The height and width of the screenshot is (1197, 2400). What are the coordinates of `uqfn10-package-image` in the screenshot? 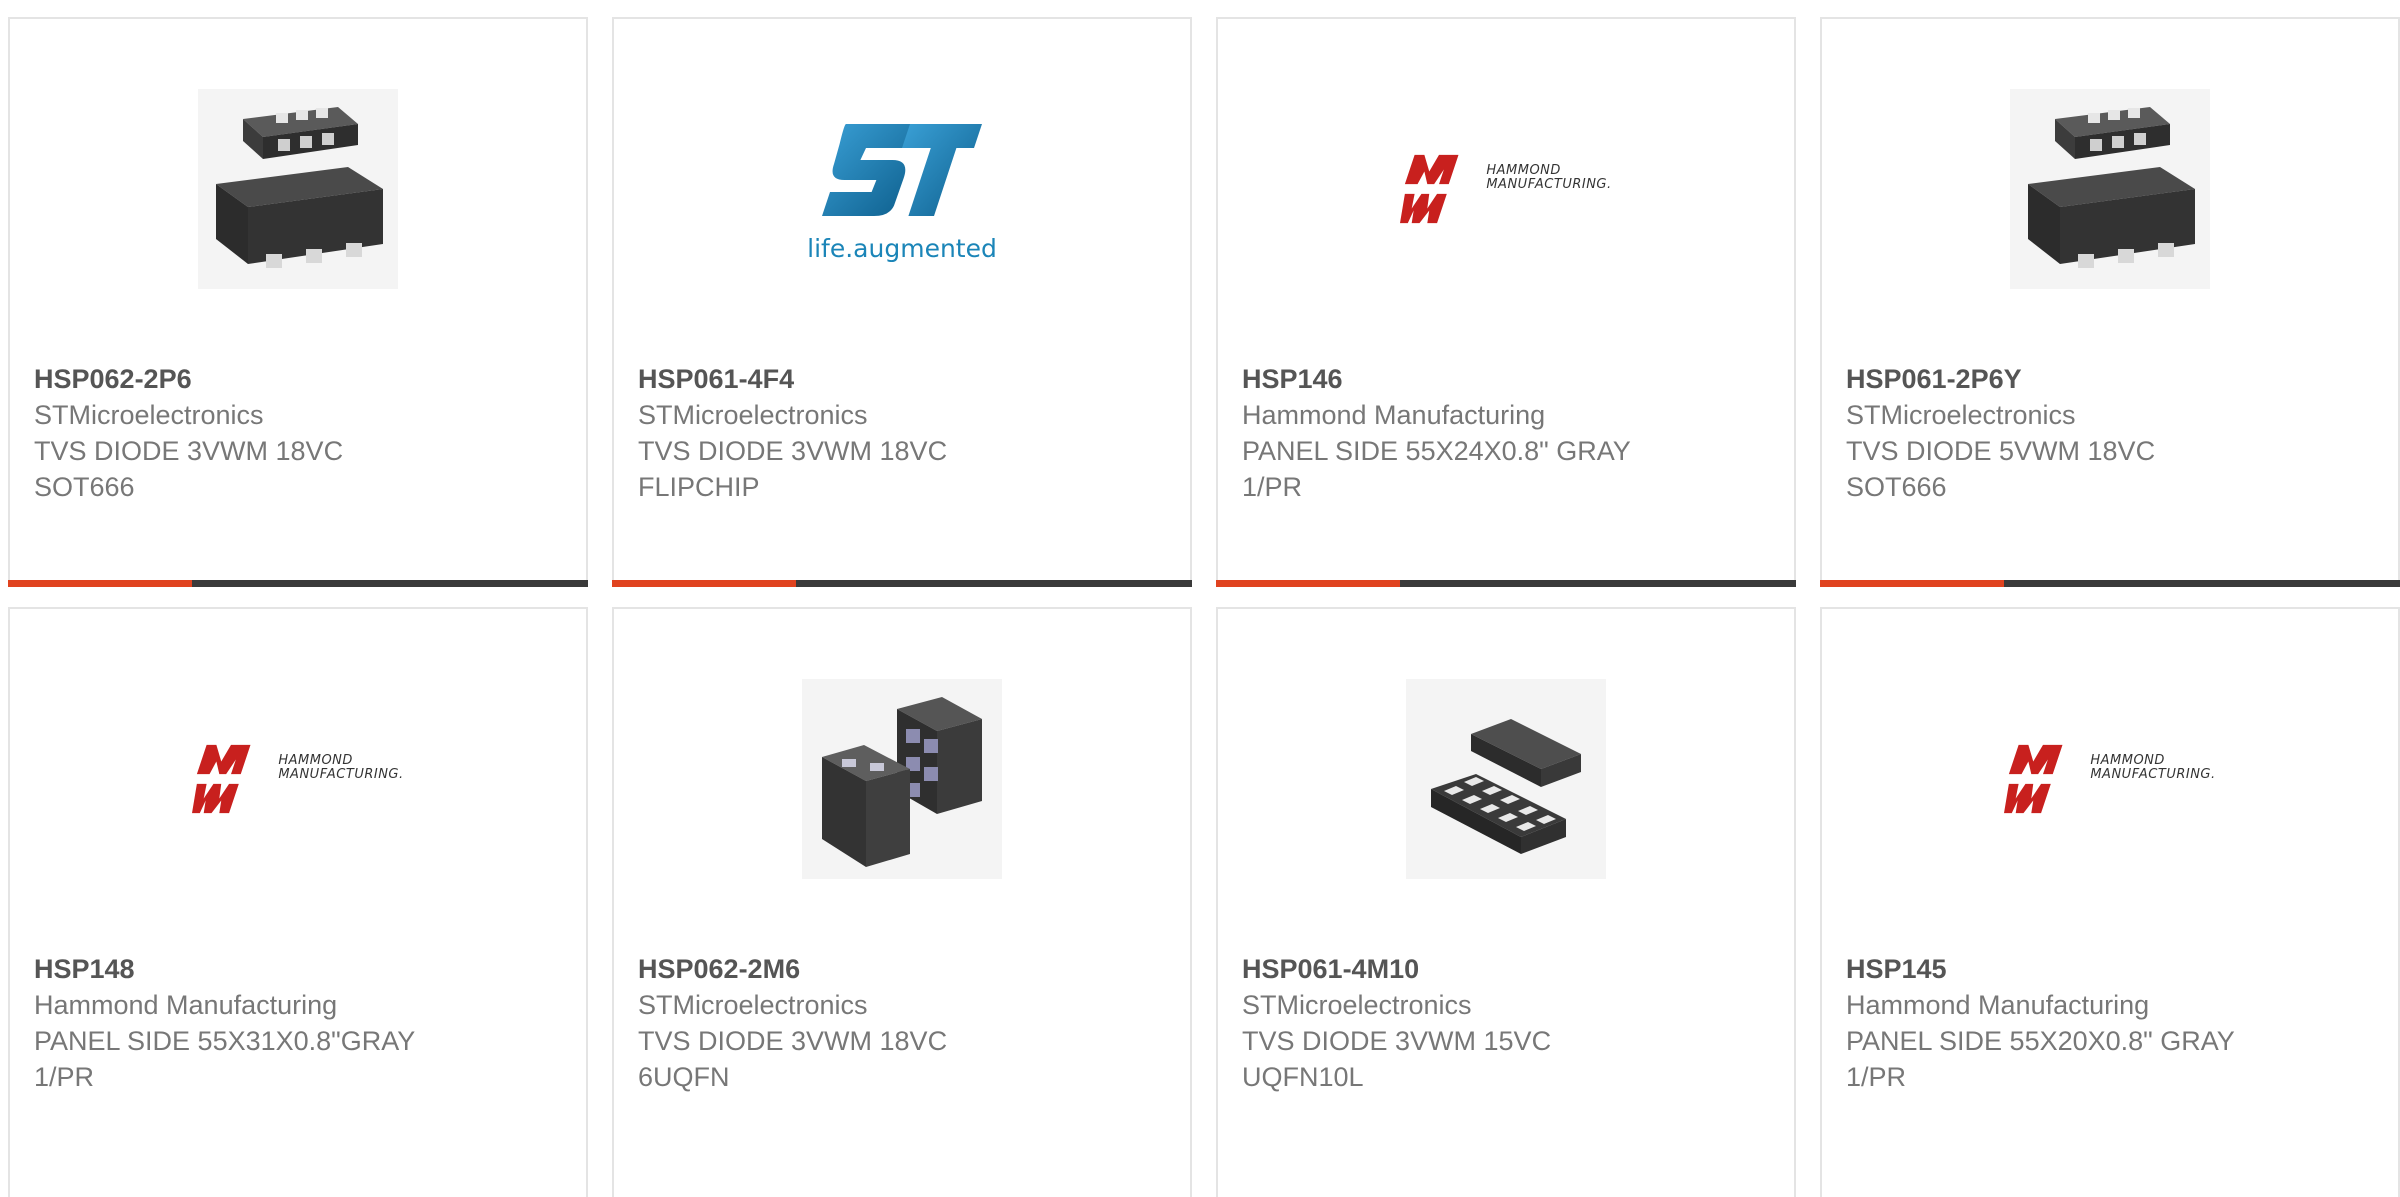 It's located at (1506, 779).